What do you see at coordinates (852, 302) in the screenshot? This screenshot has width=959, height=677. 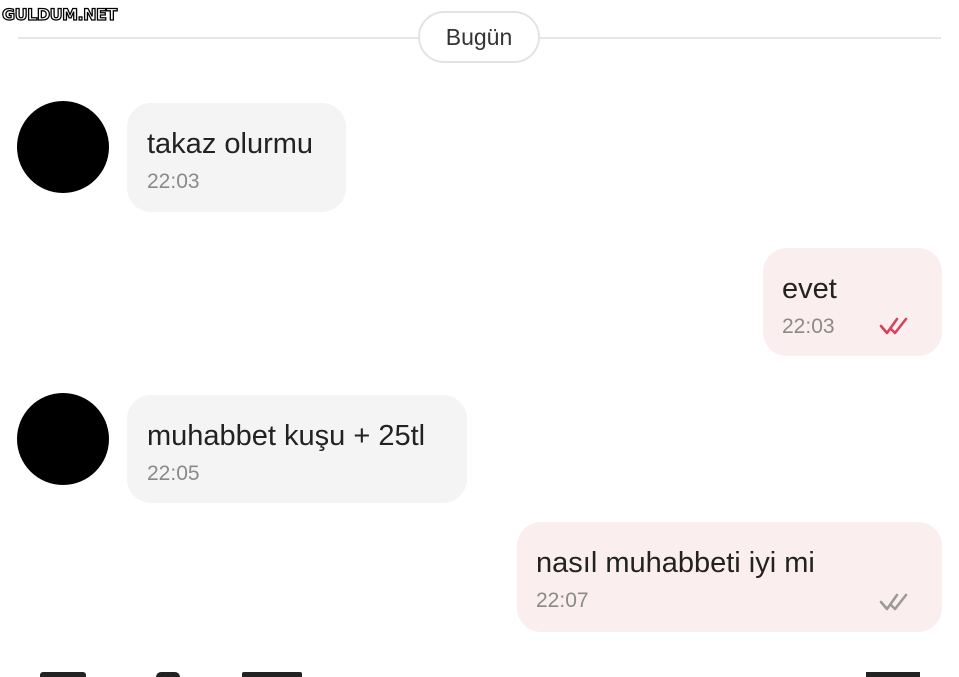 I see `message-bubble-outgoing: evet 22:03` at bounding box center [852, 302].